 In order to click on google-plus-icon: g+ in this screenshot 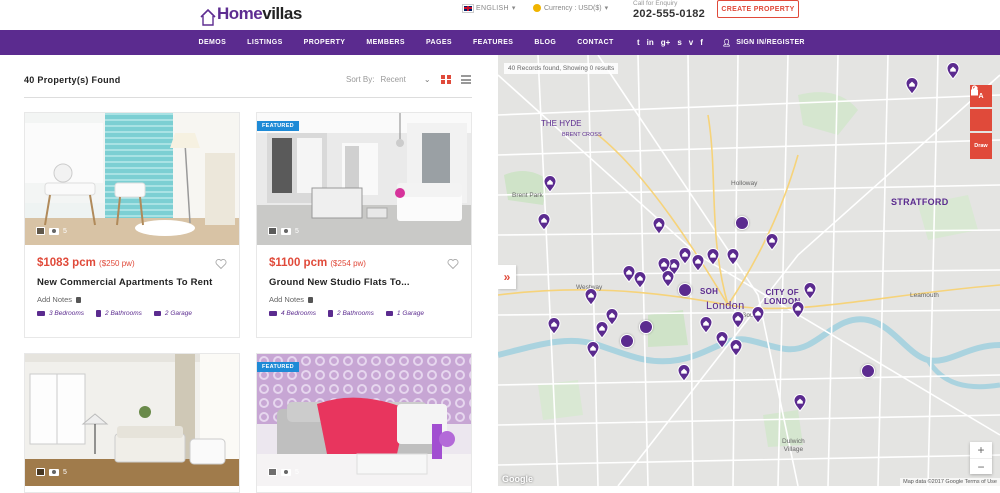, I will do `click(666, 42)`.